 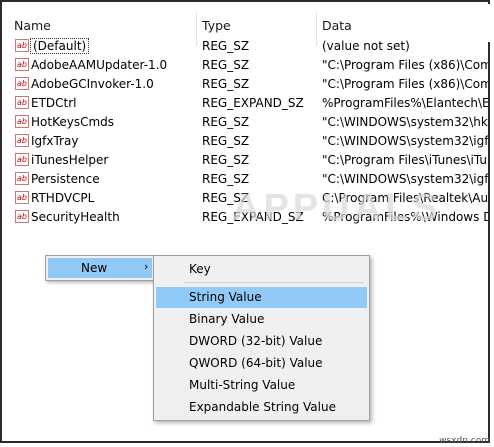 What do you see at coordinates (227, 319) in the screenshot?
I see `submenu-item-label: Binary Value` at bounding box center [227, 319].